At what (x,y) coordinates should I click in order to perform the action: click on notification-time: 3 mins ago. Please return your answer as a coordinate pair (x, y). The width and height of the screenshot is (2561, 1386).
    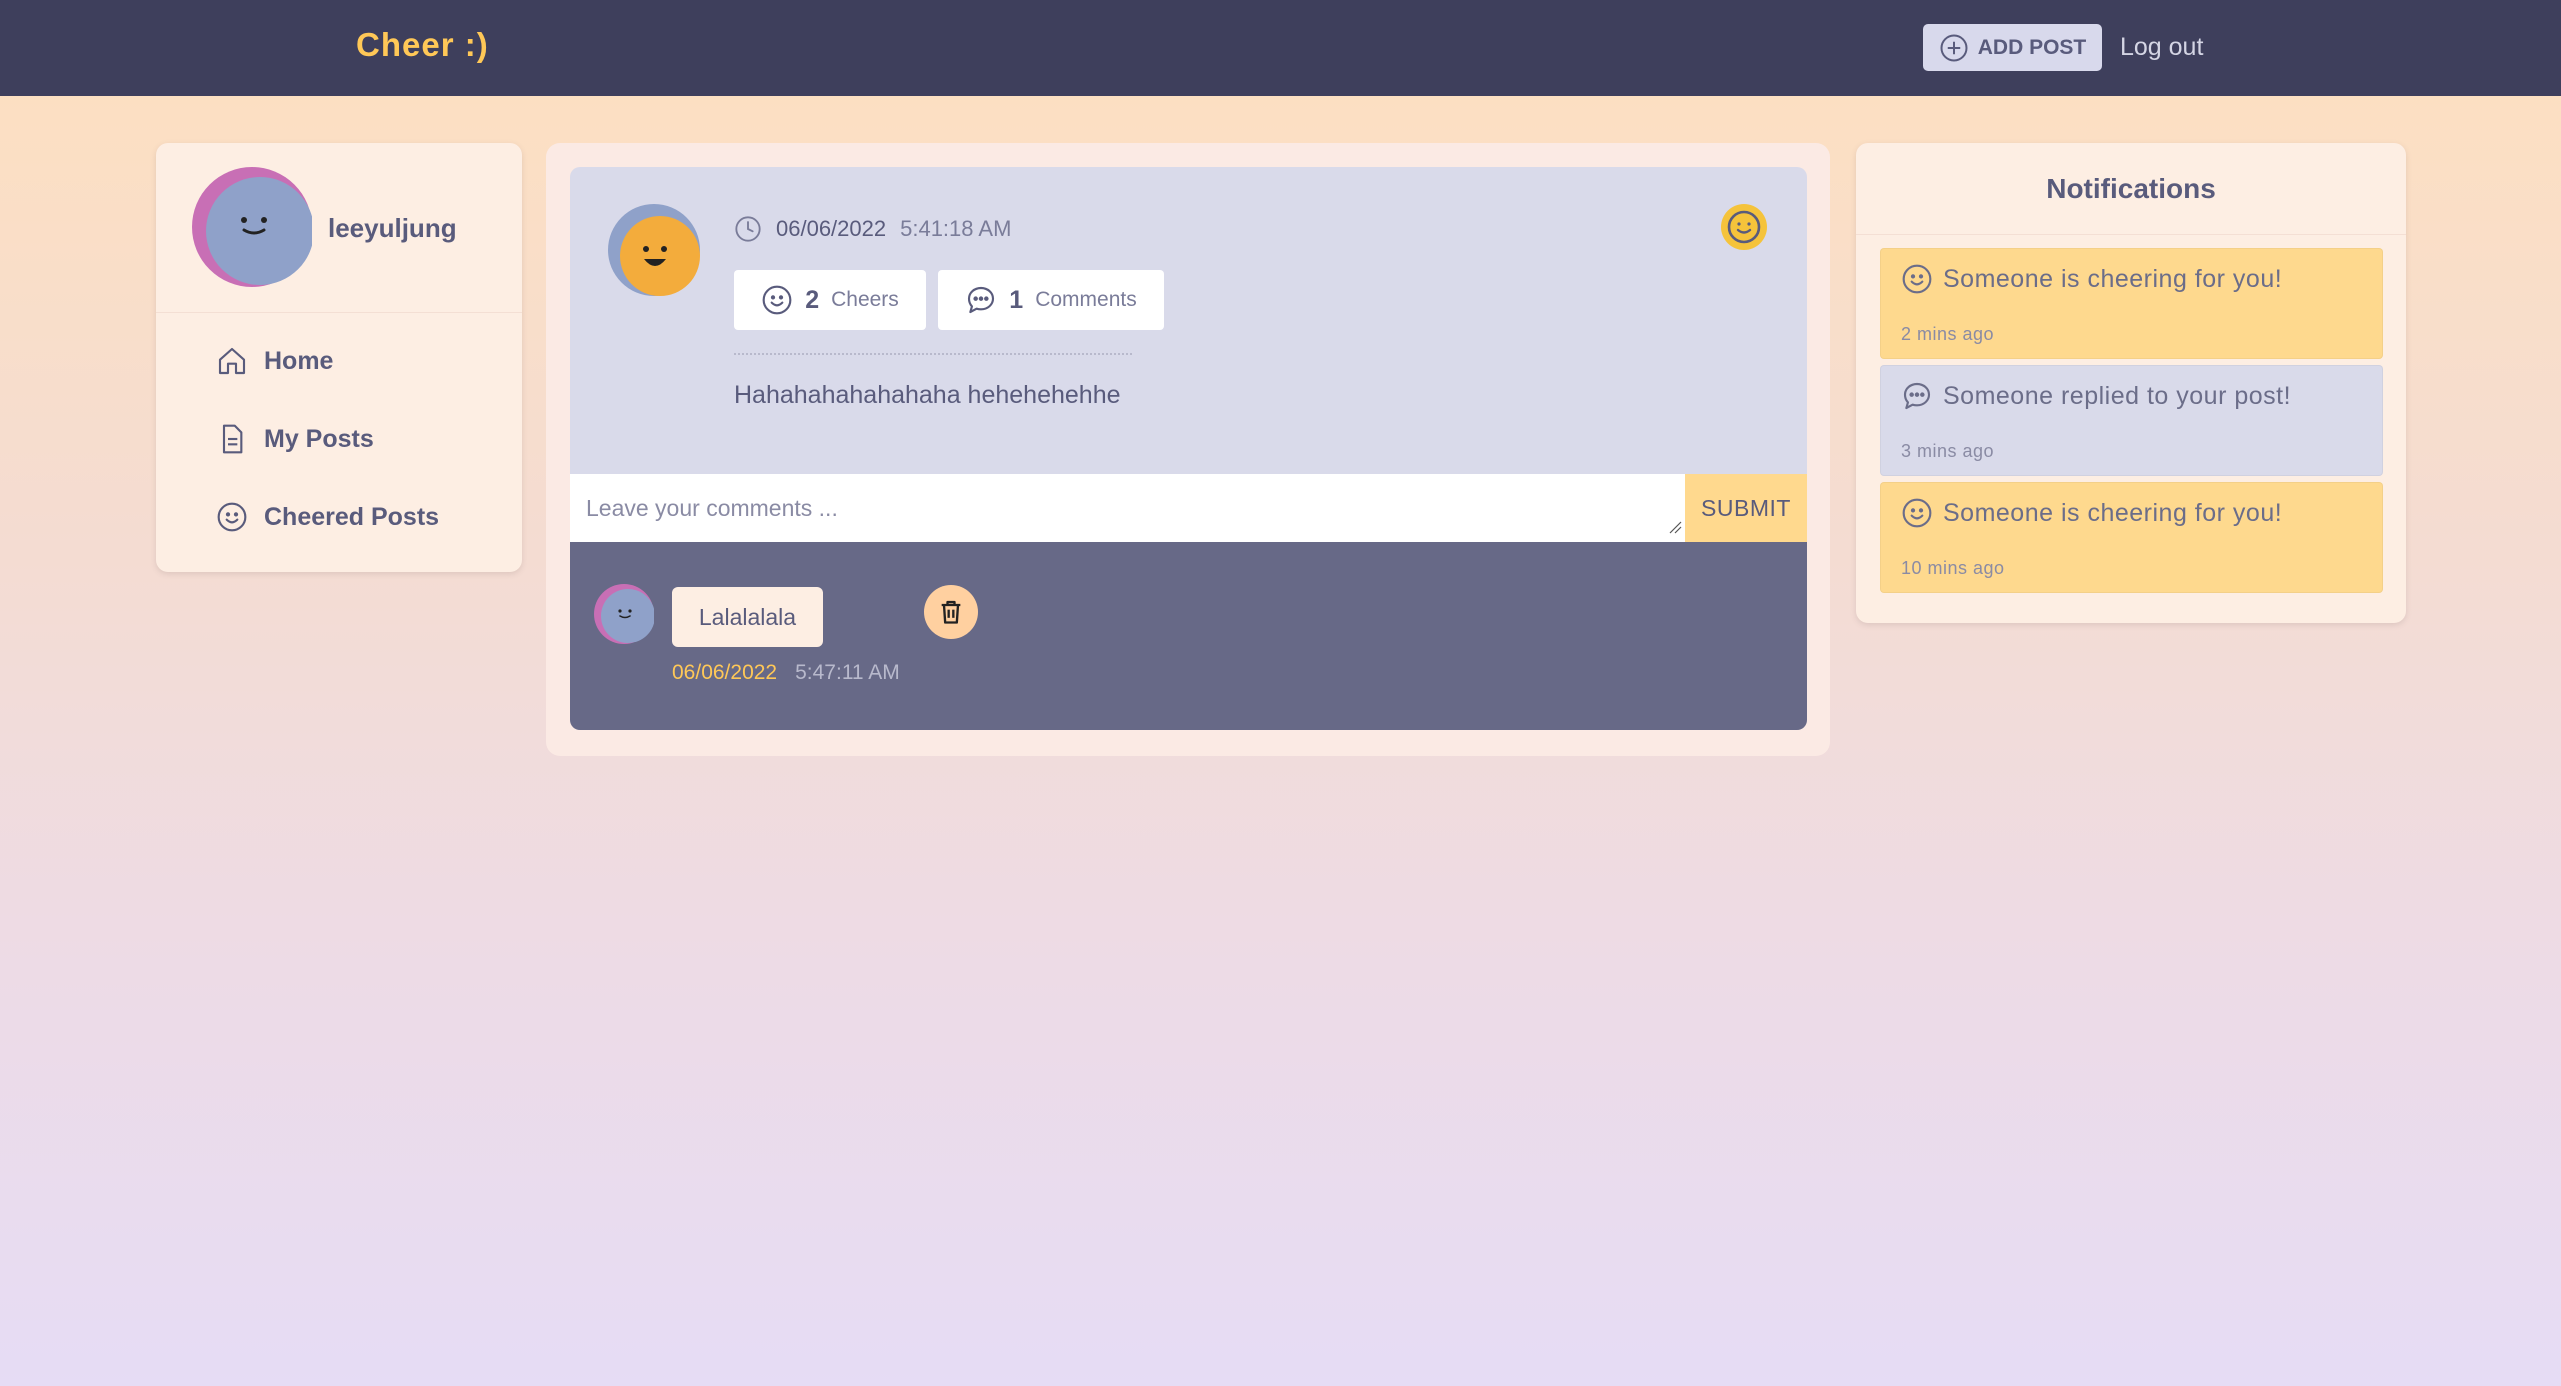
    Looking at the image, I should click on (1948, 451).